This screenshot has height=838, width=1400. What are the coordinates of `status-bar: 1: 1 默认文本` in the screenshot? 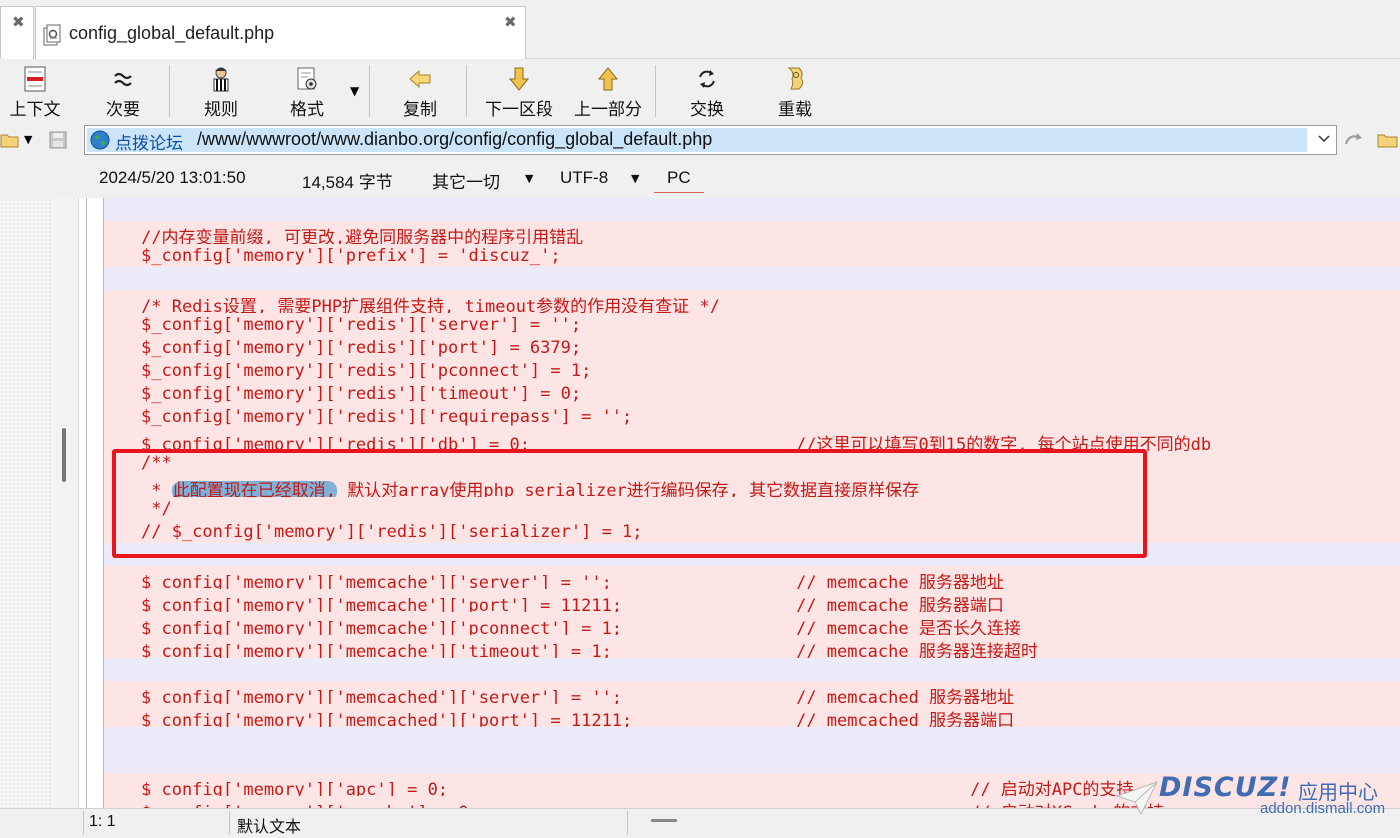 It's located at (700, 823).